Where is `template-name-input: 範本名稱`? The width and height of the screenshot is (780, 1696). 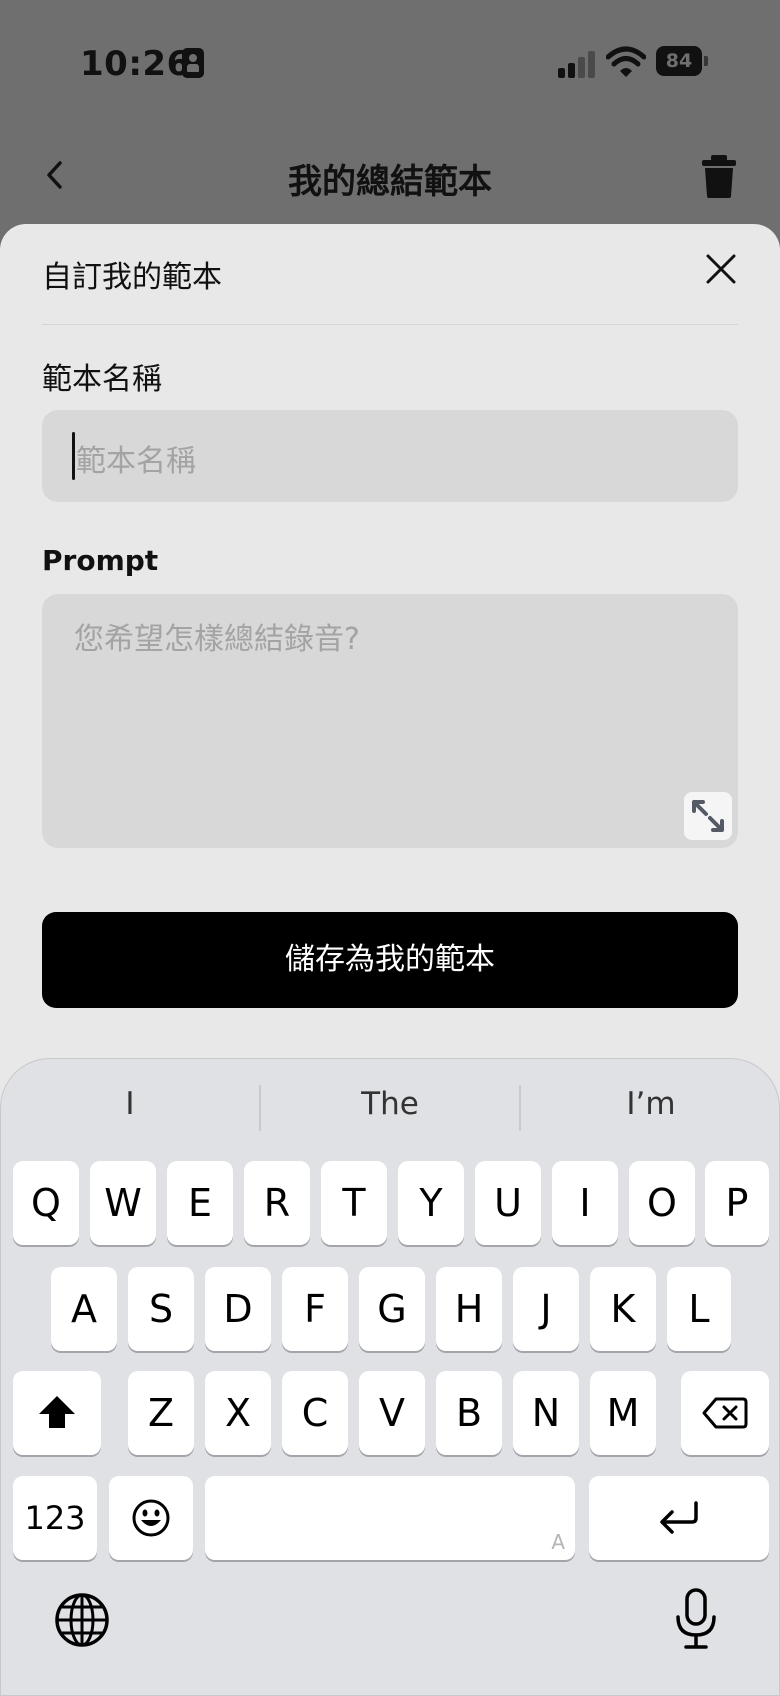
template-name-input: 範本名稱 is located at coordinates (390, 456).